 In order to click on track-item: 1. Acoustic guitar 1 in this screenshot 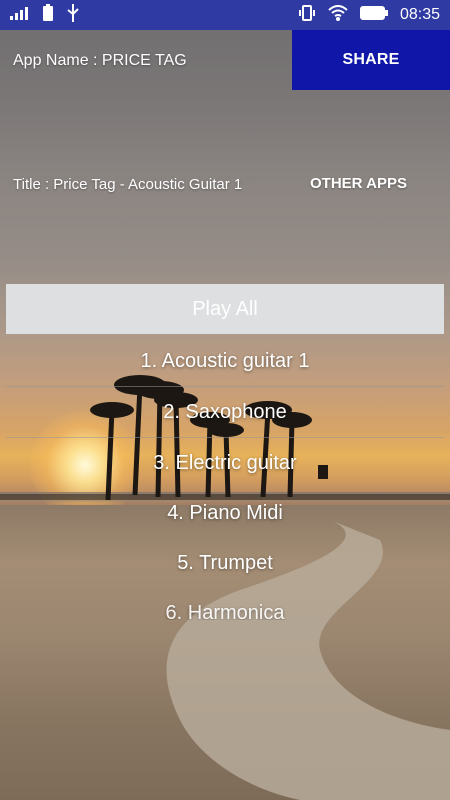, I will do `click(225, 361)`.